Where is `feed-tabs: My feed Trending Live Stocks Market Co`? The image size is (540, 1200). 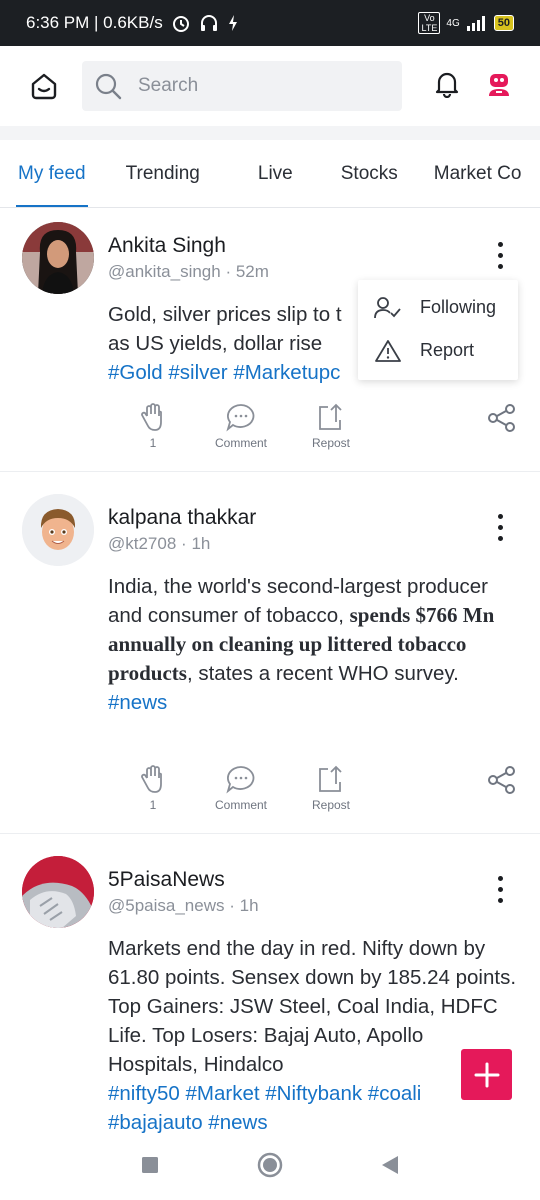 feed-tabs: My feed Trending Live Stocks Market Co is located at coordinates (270, 174).